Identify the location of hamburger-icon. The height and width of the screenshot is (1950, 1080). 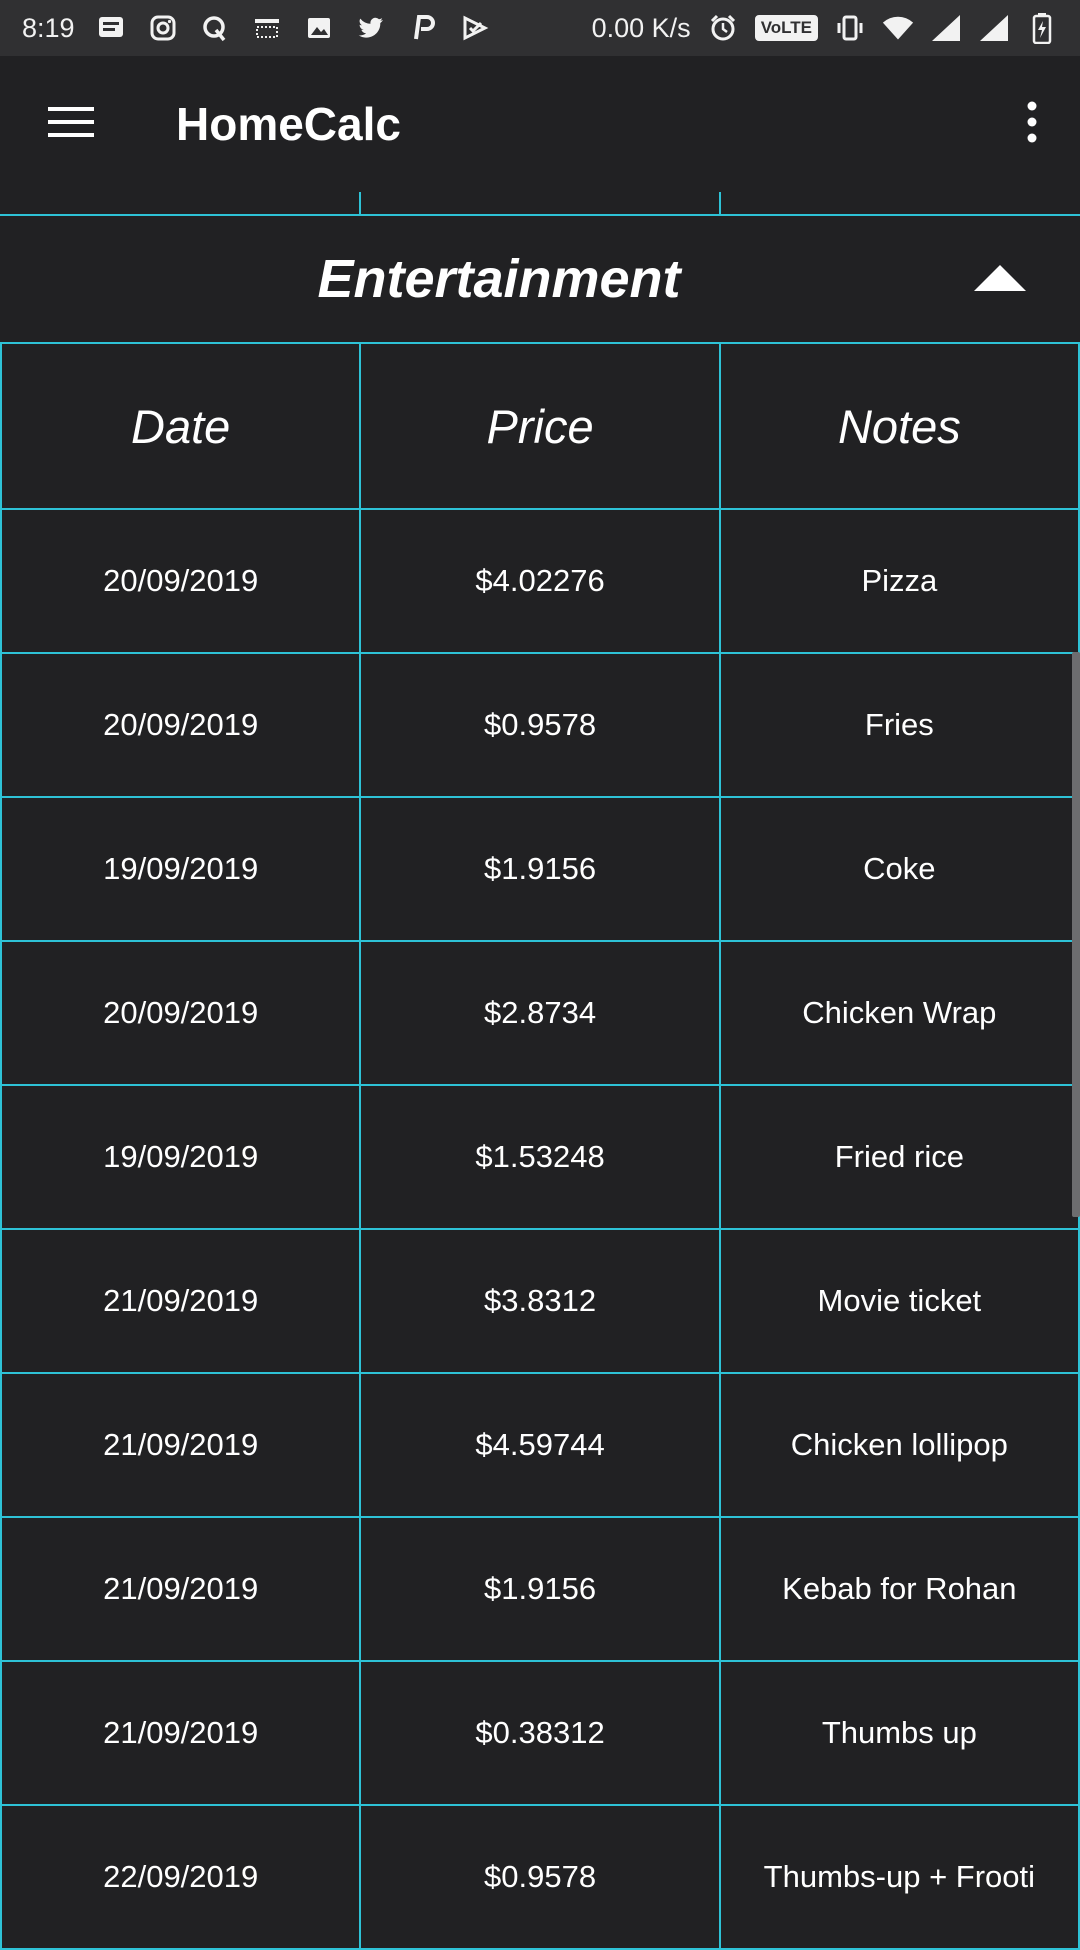
(71, 124).